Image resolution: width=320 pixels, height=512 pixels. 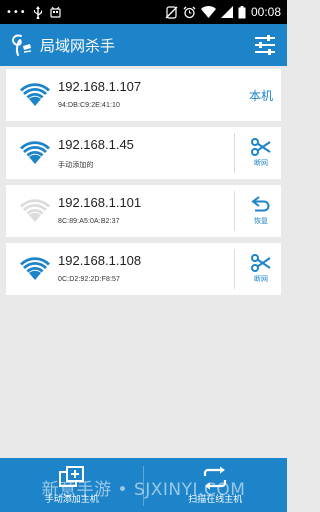 I want to click on host-ip: 192.168.1.107, so click(x=100, y=86).